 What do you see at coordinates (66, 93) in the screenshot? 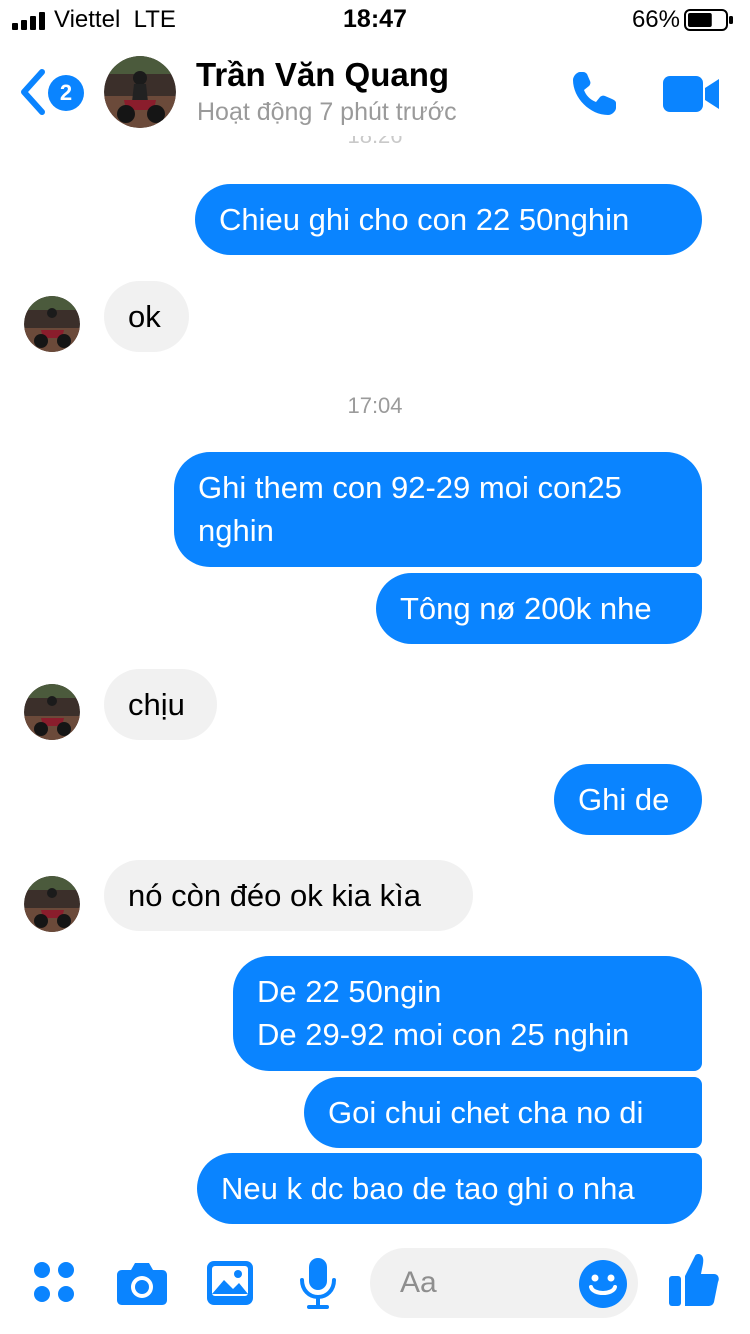
I see `unread-badge: 2` at bounding box center [66, 93].